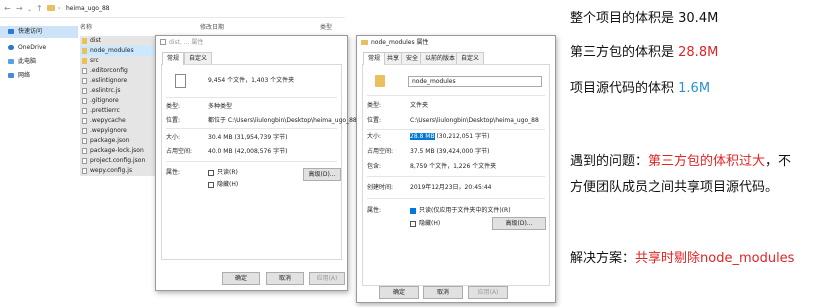 This screenshot has width=822, height=307. I want to click on column-type: 类型, so click(326, 28).